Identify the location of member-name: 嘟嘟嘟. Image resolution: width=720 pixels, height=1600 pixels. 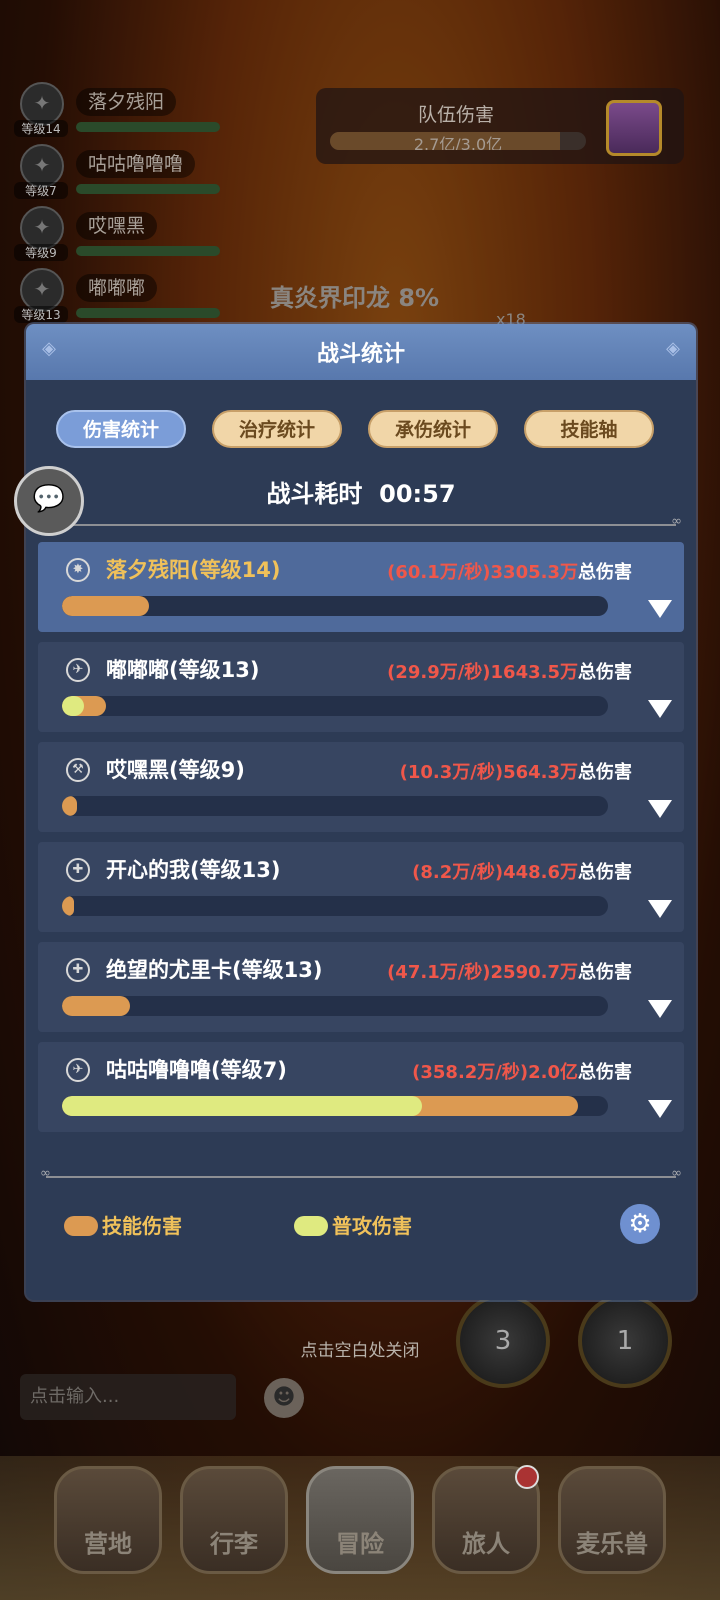
(117, 288).